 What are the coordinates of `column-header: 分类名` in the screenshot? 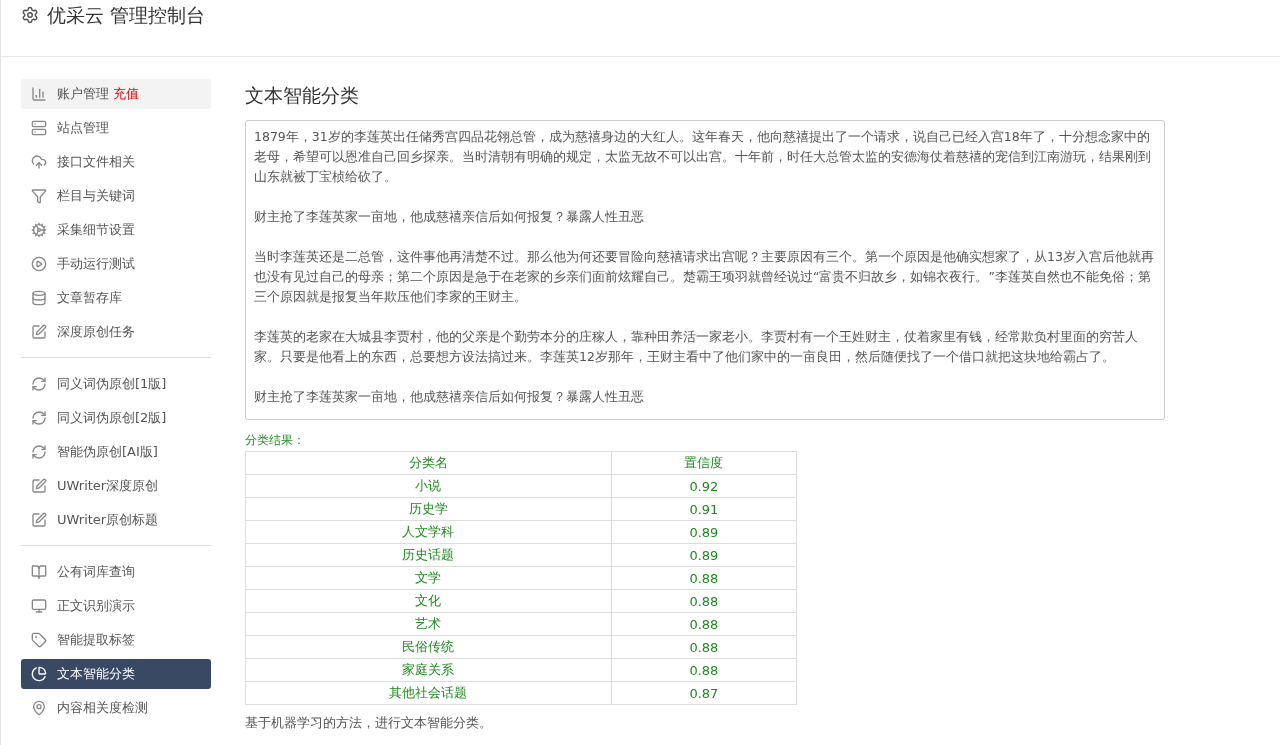 It's located at (428, 463).